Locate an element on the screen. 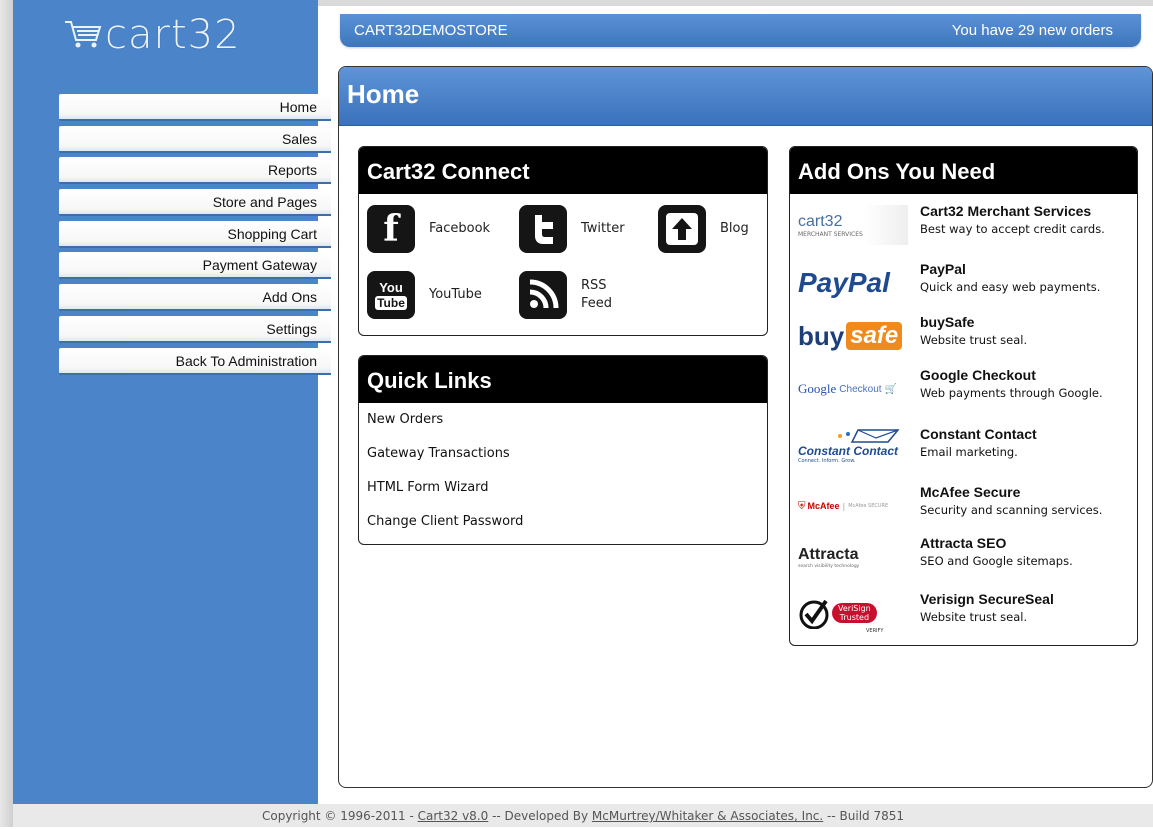  youtube-link: You Tube YouTube is located at coordinates (424, 295).